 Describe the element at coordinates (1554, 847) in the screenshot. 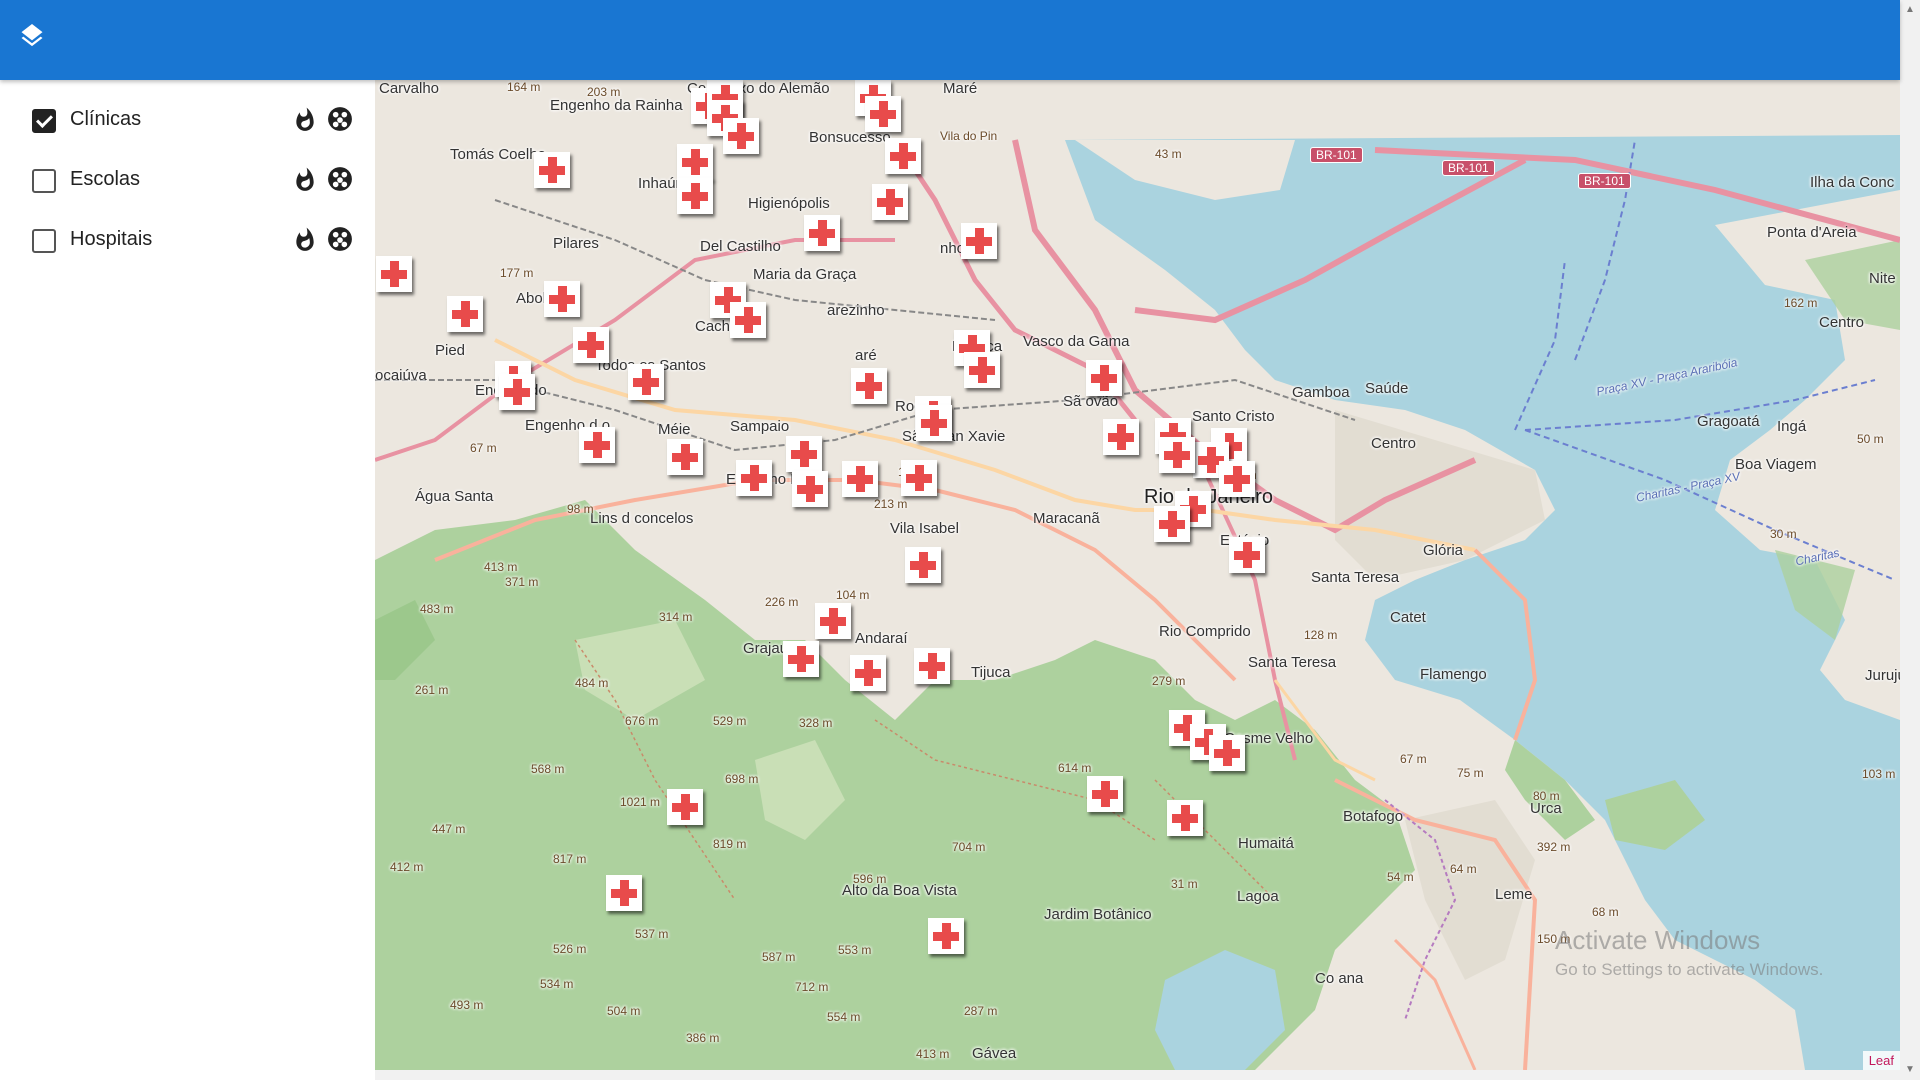

I see `map-label-elev-392: 392 m` at that location.